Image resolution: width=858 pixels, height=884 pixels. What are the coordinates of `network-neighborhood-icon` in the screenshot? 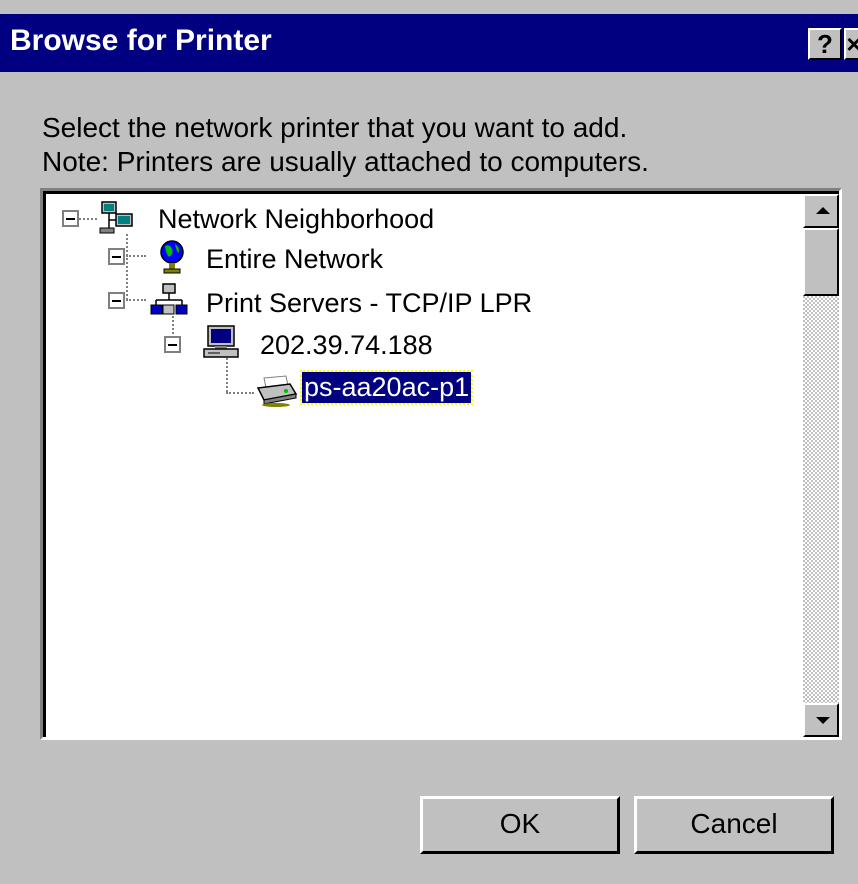 It's located at (117, 220).